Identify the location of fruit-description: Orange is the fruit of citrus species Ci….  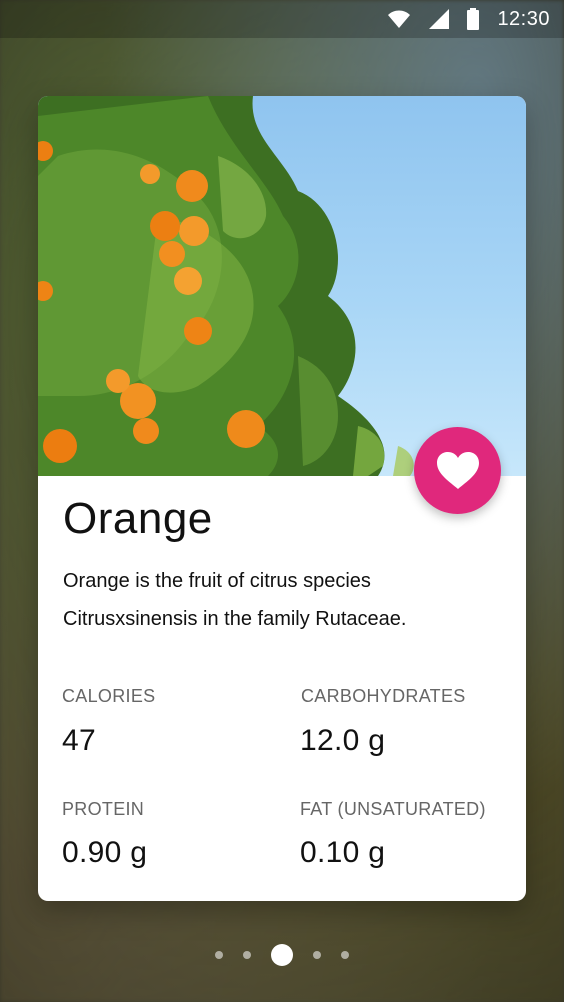
(235, 600).